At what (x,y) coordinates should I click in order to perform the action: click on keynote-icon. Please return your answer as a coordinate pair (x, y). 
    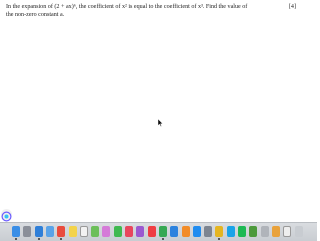
    Looking at the image, I should click on (174, 231).